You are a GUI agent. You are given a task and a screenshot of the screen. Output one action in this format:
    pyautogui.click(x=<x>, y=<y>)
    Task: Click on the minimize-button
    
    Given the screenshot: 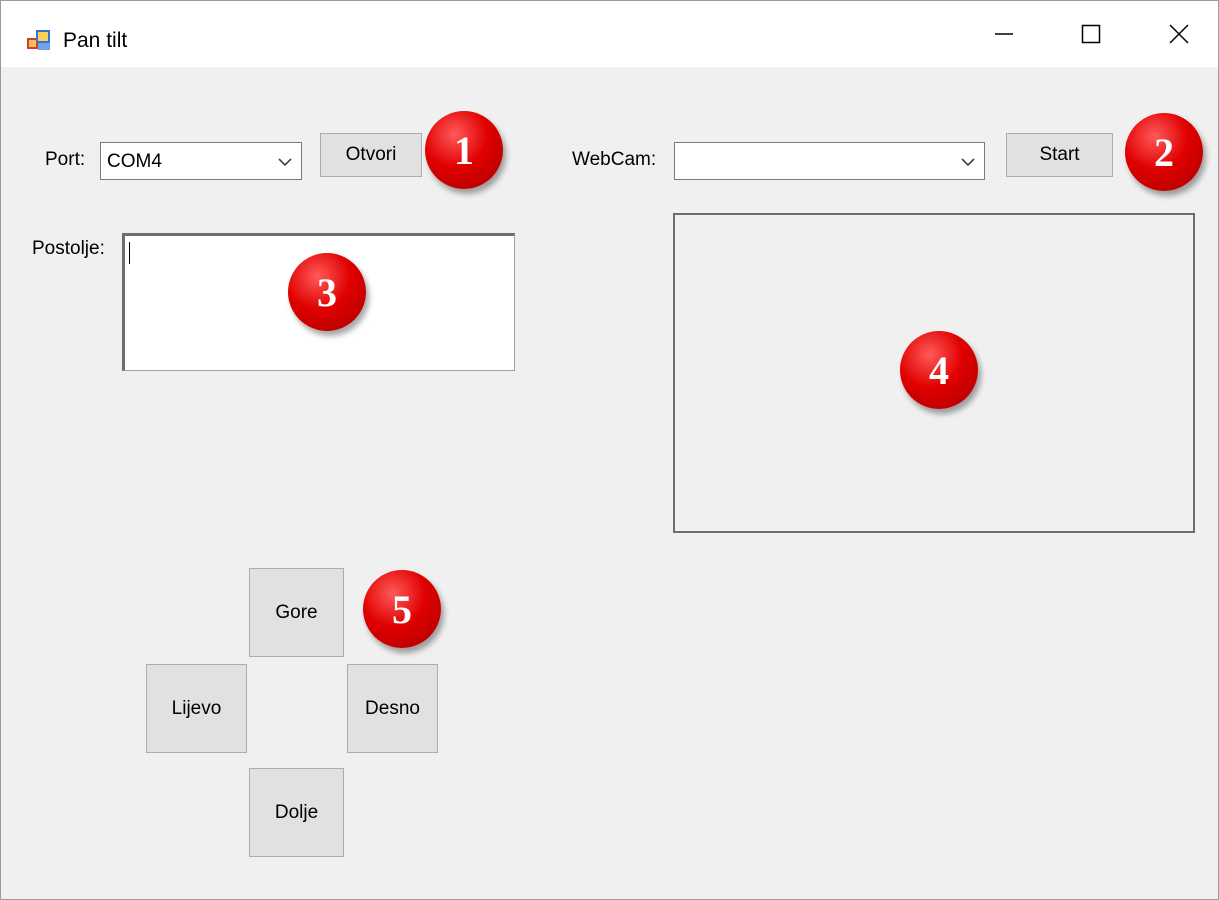 What is the action you would take?
    pyautogui.click(x=1004, y=34)
    